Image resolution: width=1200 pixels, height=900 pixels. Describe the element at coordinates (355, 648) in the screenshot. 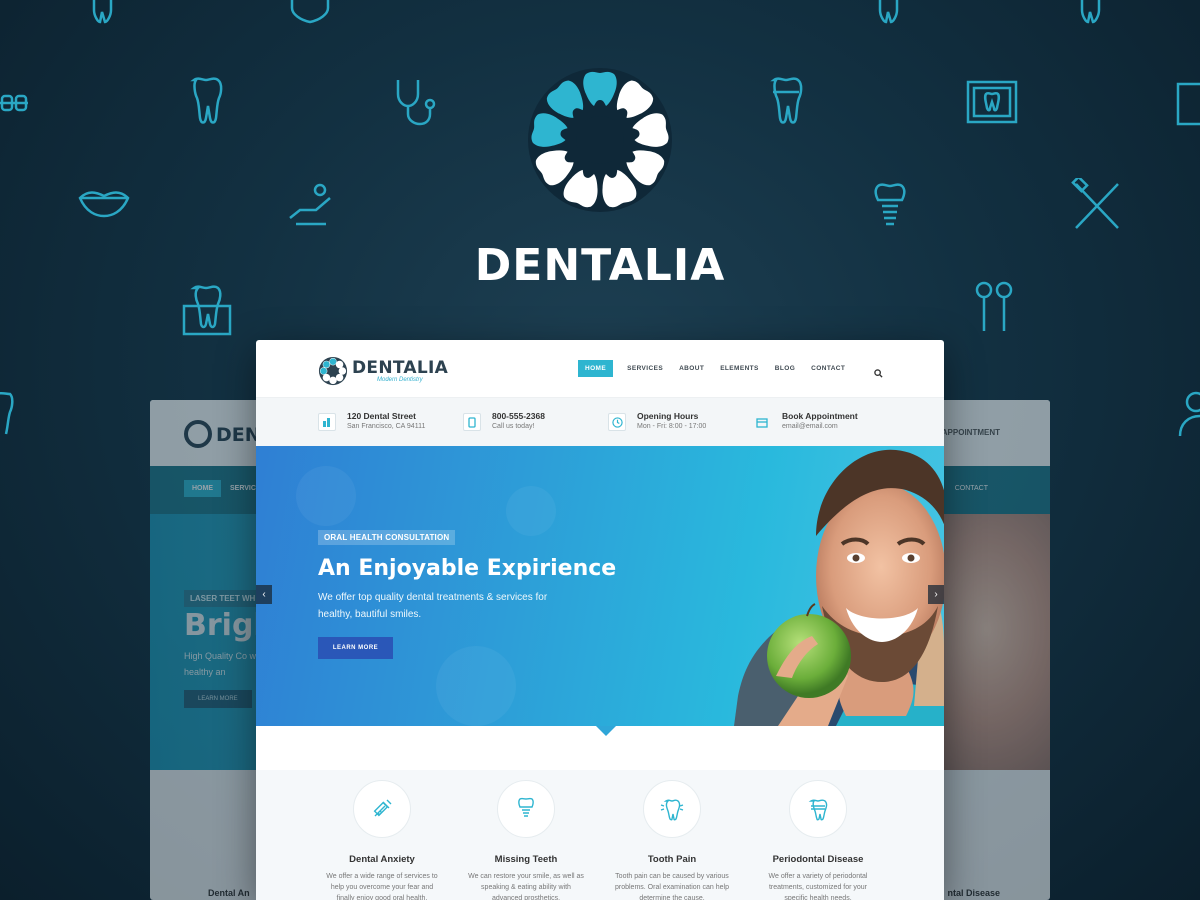

I see `learn-more-button: LEARN MORE` at that location.